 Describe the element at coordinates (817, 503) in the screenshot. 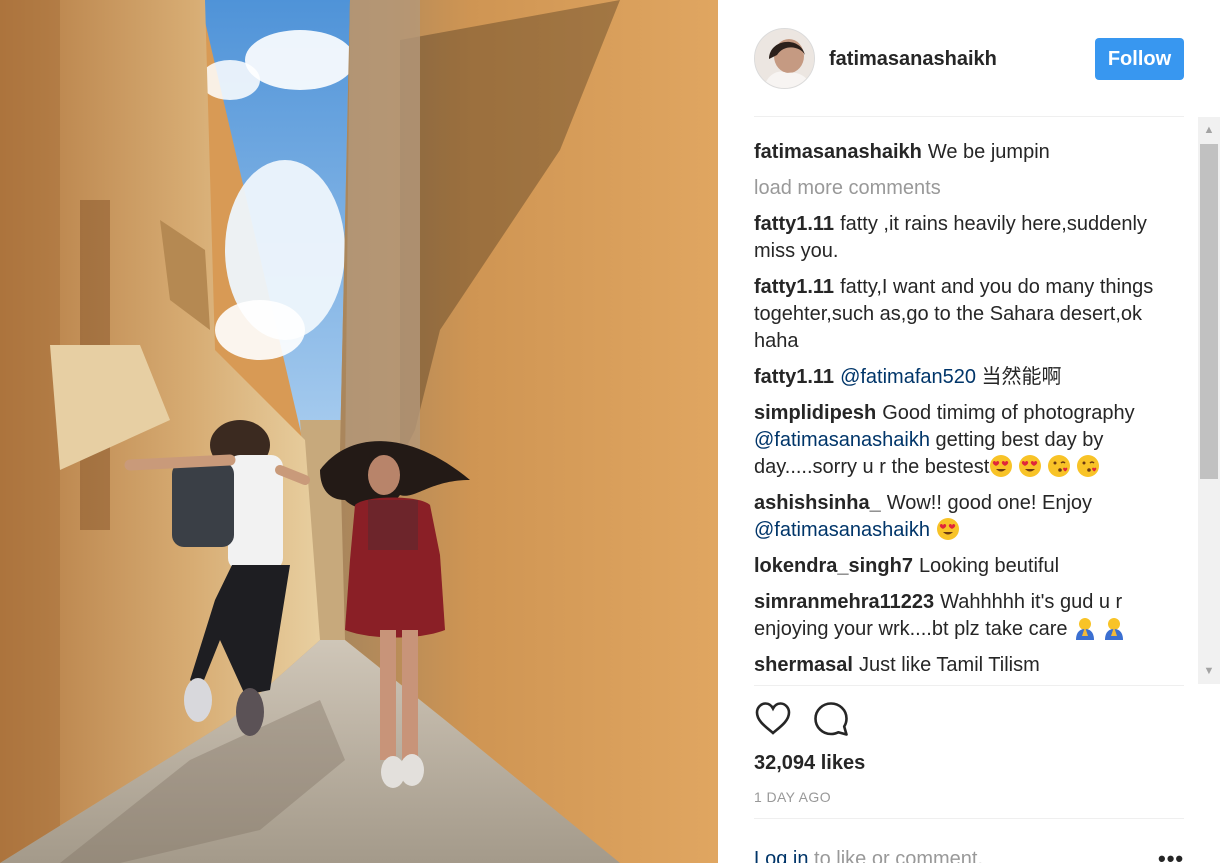

I see `comment-username: ashishsinha_` at that location.